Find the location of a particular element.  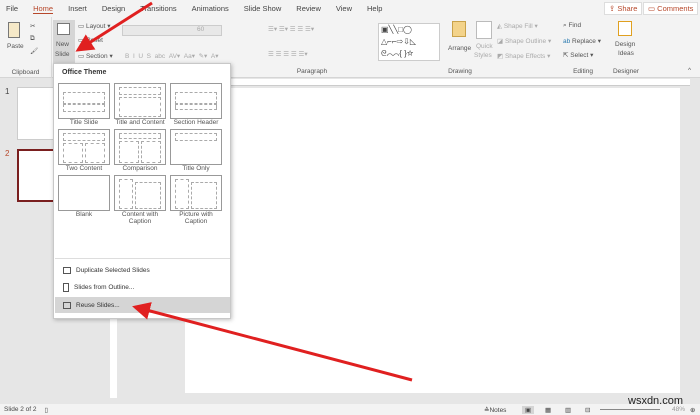

designer-label: Designer is located at coordinates (625, 71).